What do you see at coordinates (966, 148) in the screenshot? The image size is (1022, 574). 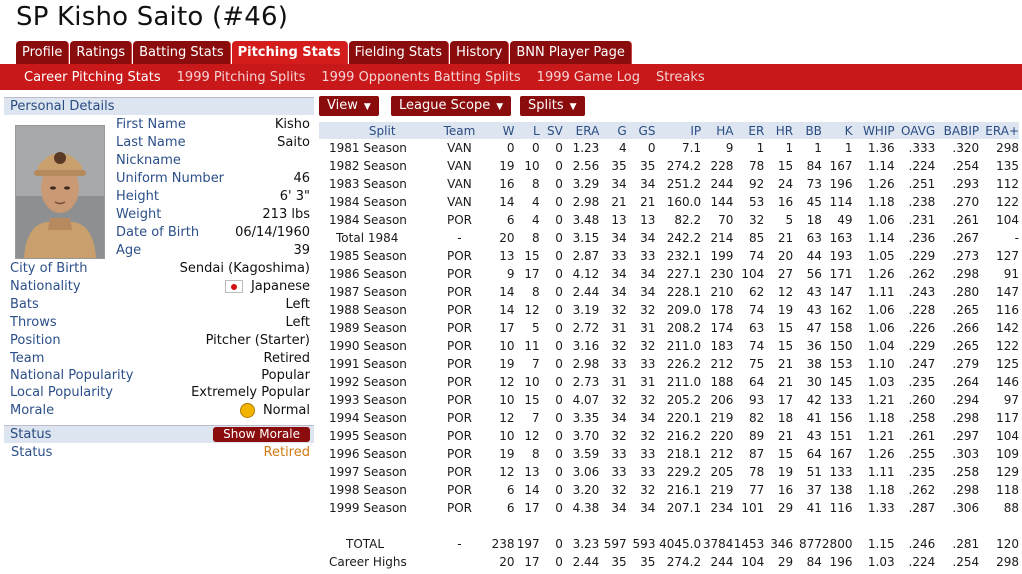 I see `table-cell: .320` at bounding box center [966, 148].